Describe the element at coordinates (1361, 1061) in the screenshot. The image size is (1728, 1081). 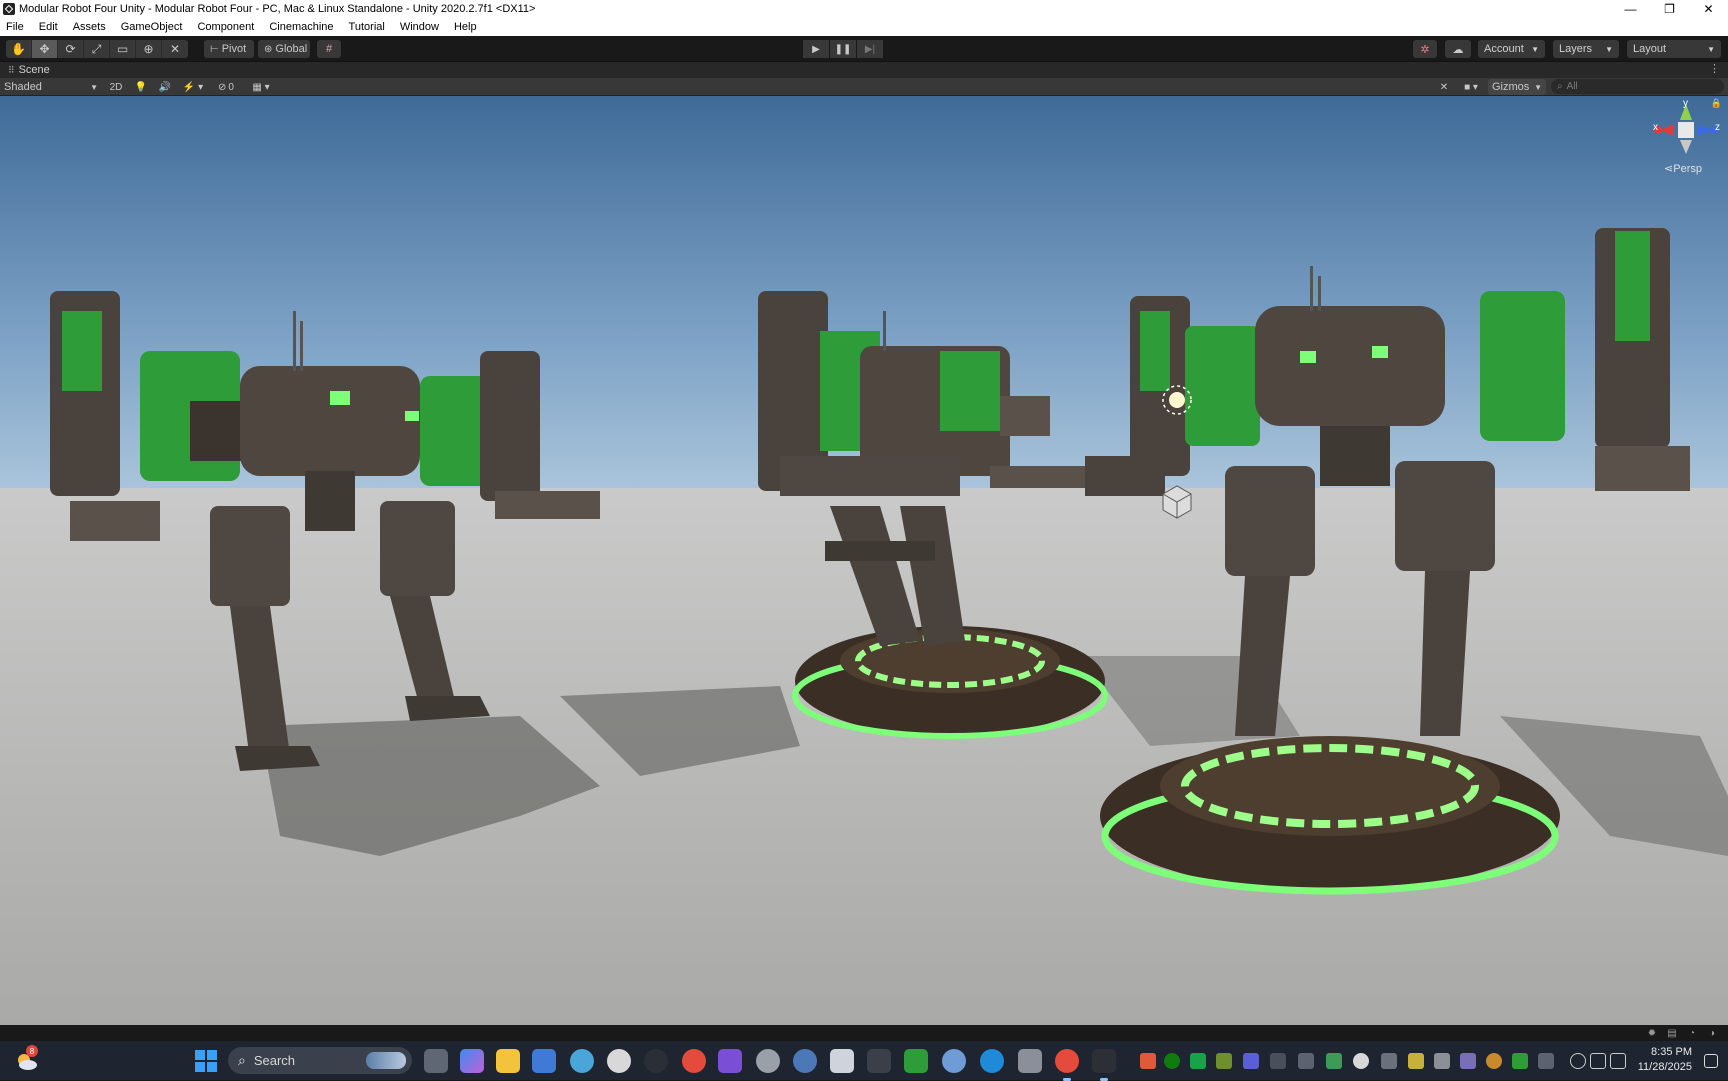
I see `g-hub-icon` at that location.